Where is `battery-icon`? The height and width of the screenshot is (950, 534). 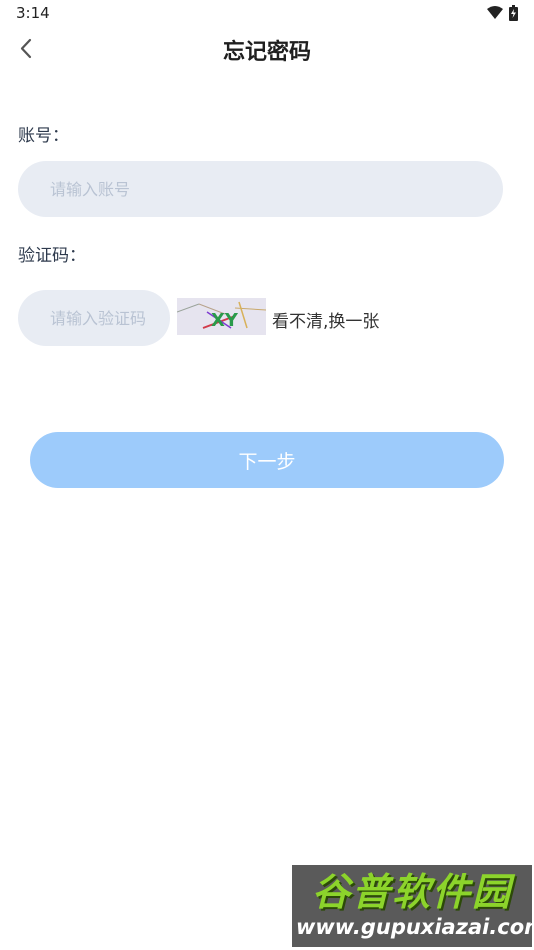 battery-icon is located at coordinates (513, 13).